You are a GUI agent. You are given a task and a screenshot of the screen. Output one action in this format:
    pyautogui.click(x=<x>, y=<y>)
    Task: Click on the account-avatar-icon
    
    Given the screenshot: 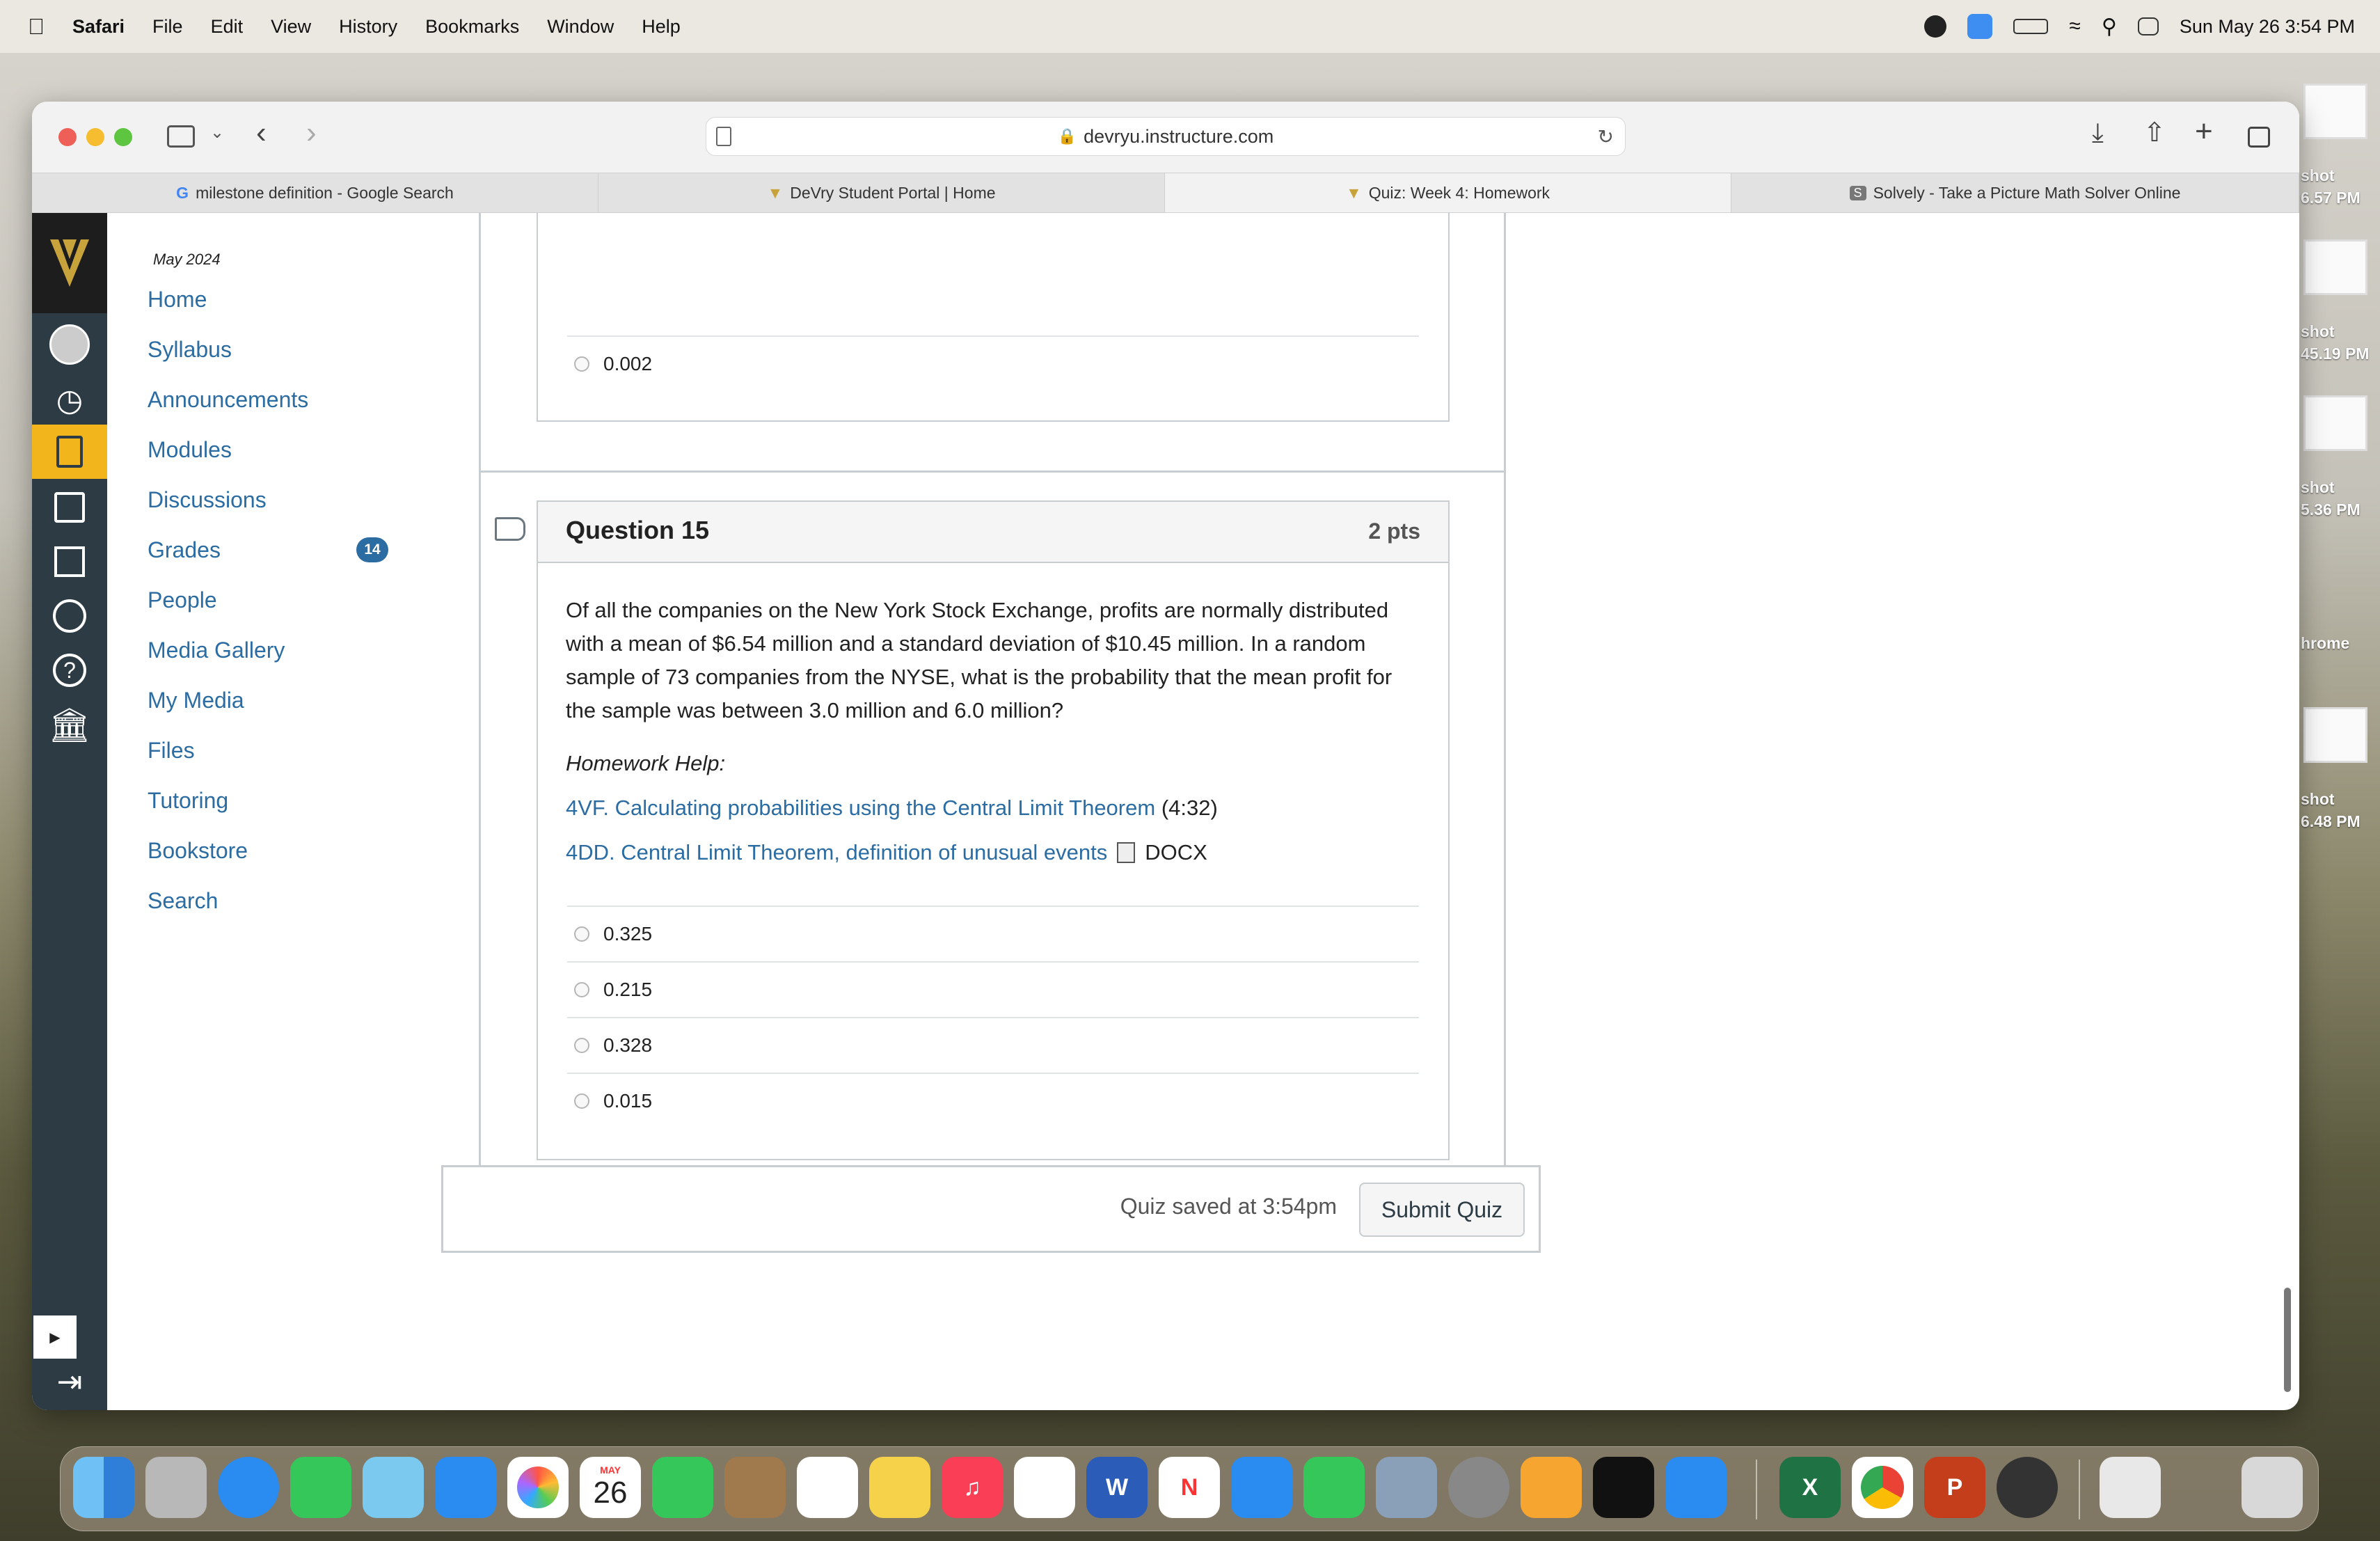 What is the action you would take?
    pyautogui.click(x=69, y=344)
    